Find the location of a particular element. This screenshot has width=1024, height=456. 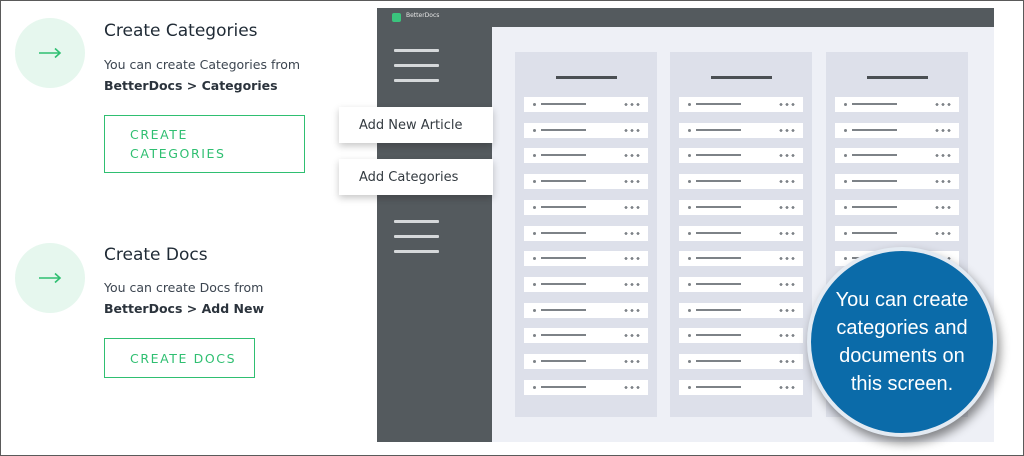

app-titlebar: BetterDocs is located at coordinates (685, 17).